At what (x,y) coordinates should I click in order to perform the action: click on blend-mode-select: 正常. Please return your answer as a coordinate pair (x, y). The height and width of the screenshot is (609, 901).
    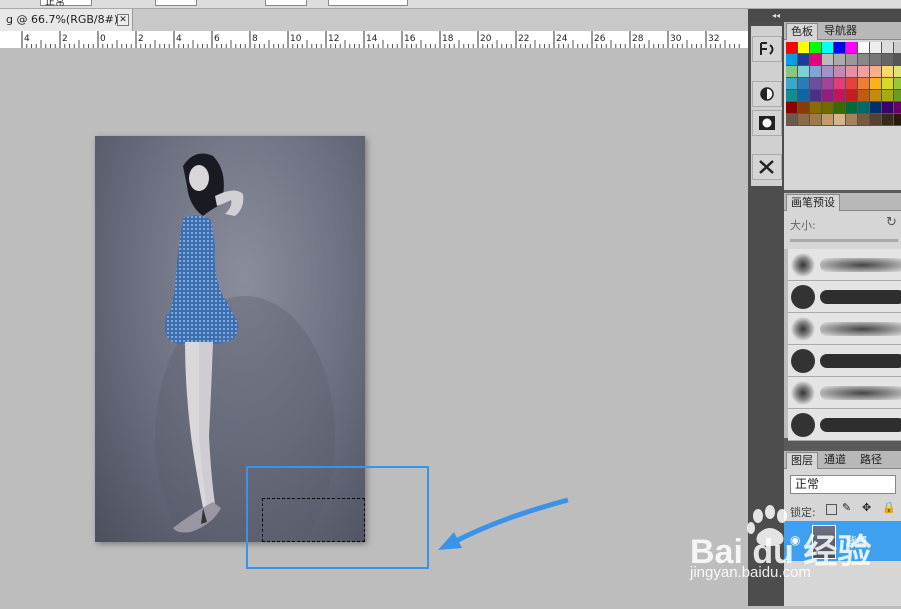
    Looking at the image, I should click on (843, 484).